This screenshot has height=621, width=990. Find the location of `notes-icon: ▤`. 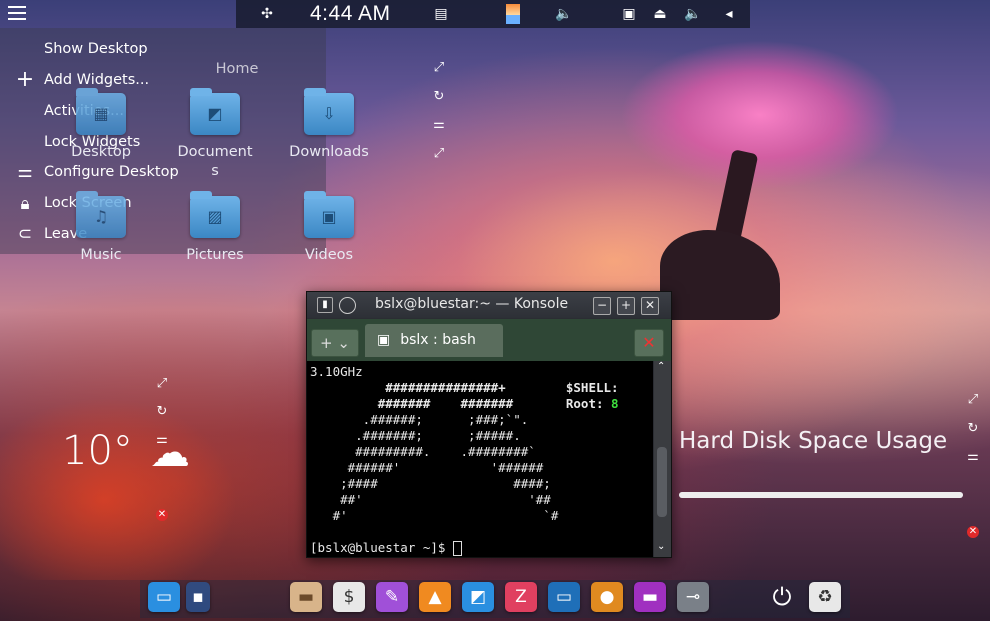

notes-icon: ▤ is located at coordinates (441, 14).